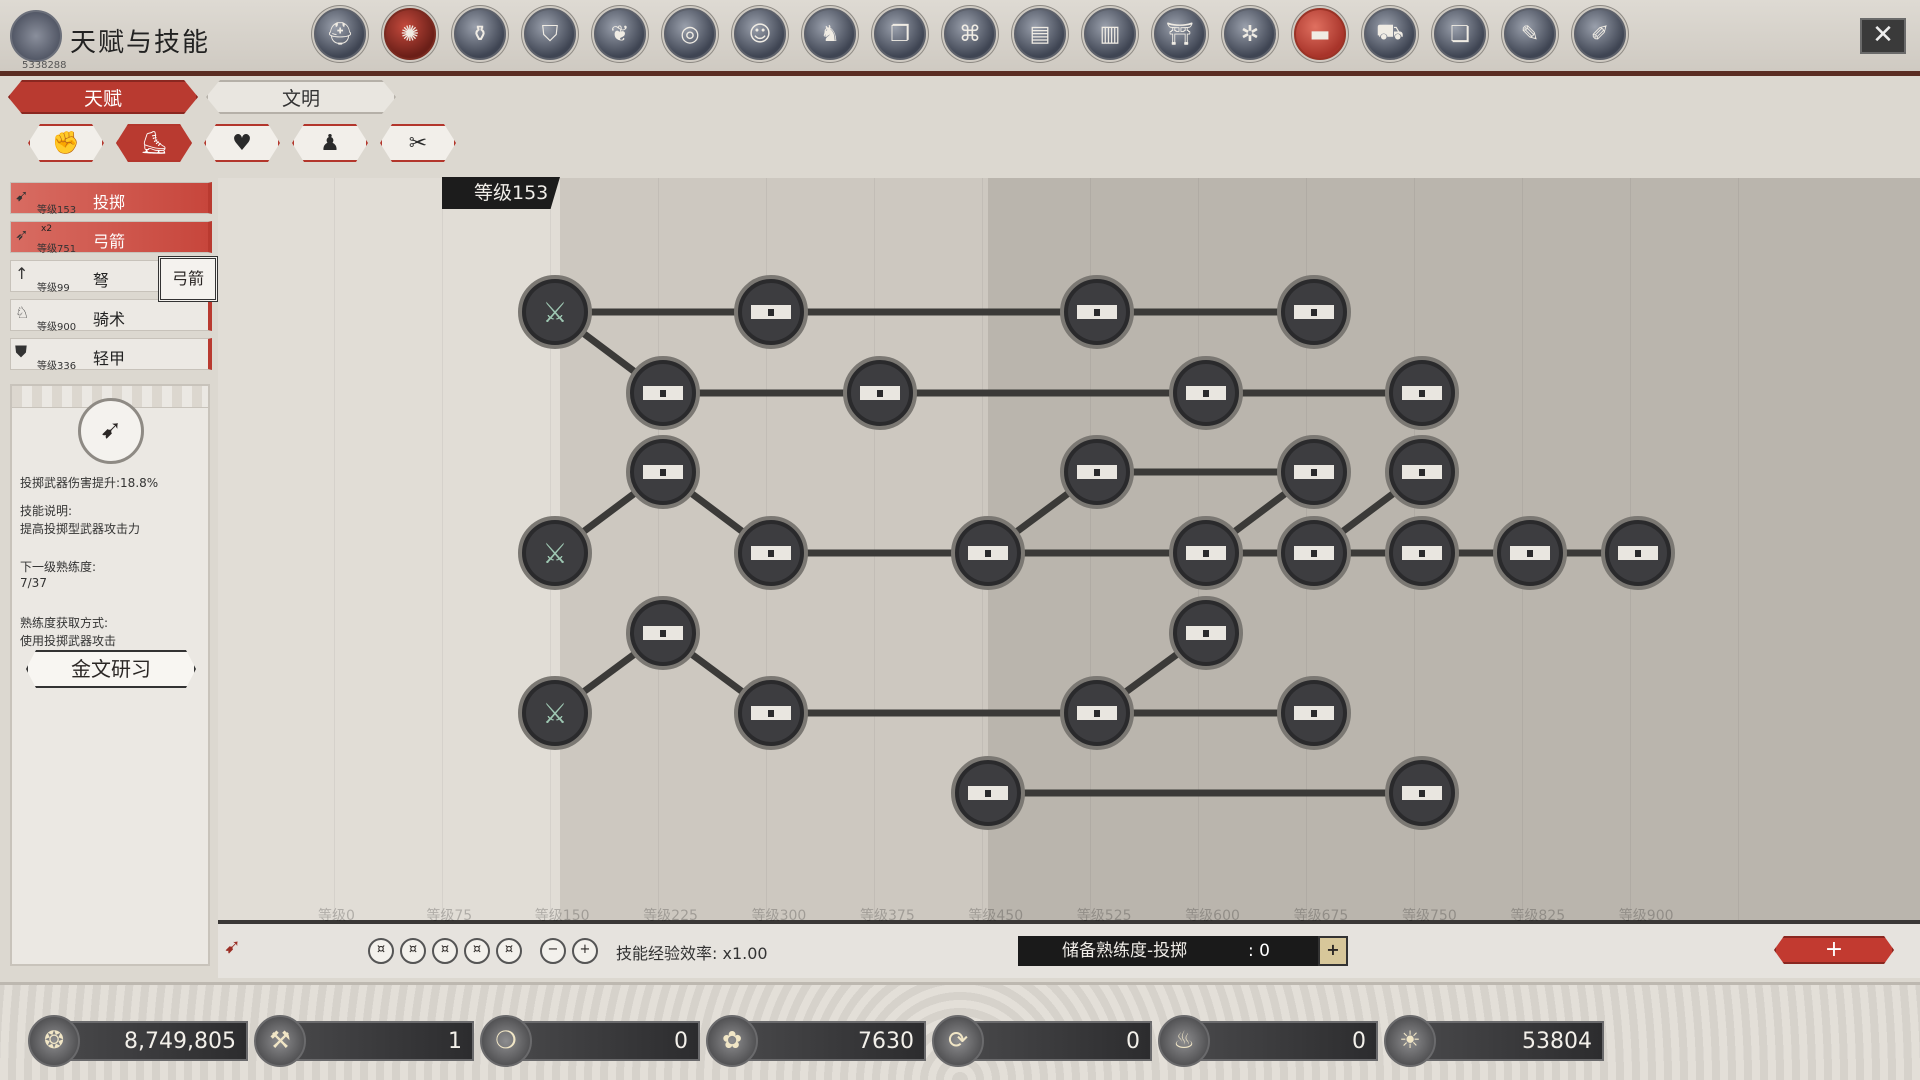  Describe the element at coordinates (66, 143) in the screenshot. I see `fist-icon: ✊` at that location.